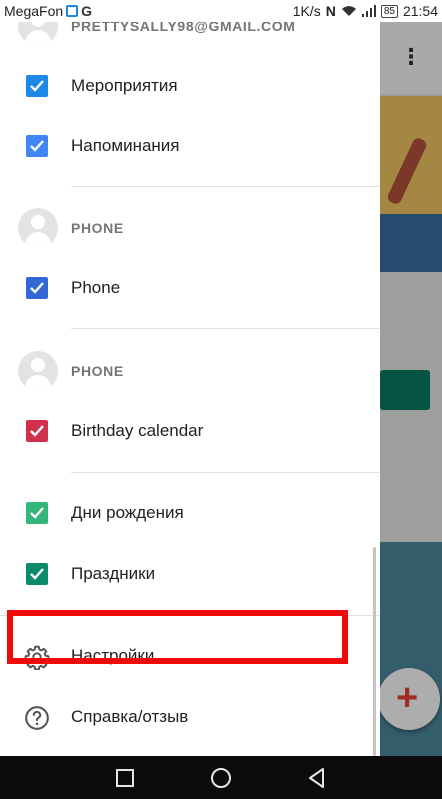 This screenshot has width=442, height=799. What do you see at coordinates (127, 512) in the screenshot?
I see `calendar-label: Дни рождения` at bounding box center [127, 512].